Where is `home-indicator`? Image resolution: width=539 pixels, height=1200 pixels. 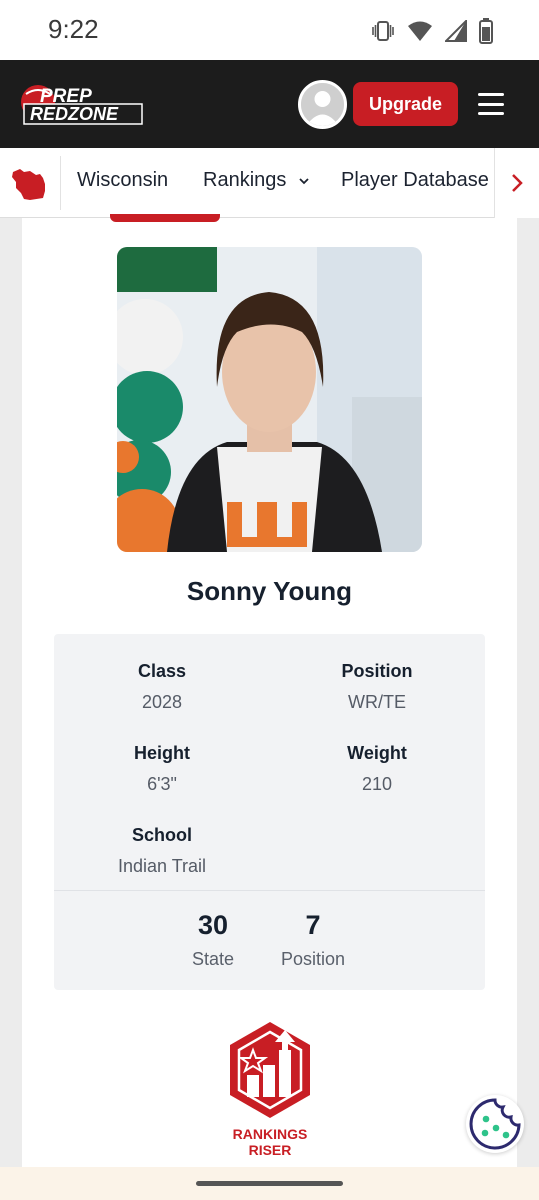
home-indicator is located at coordinates (269, 1183).